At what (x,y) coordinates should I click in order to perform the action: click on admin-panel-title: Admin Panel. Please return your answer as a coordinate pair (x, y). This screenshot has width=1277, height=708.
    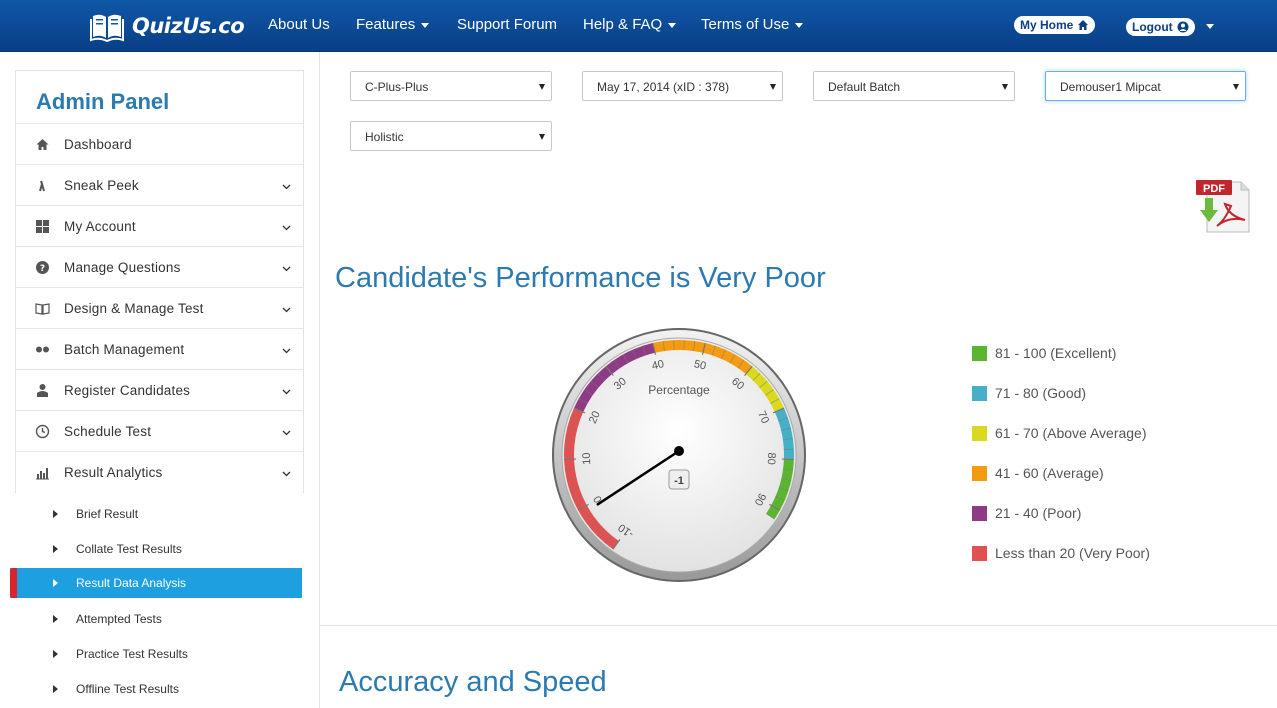
    Looking at the image, I should click on (103, 101).